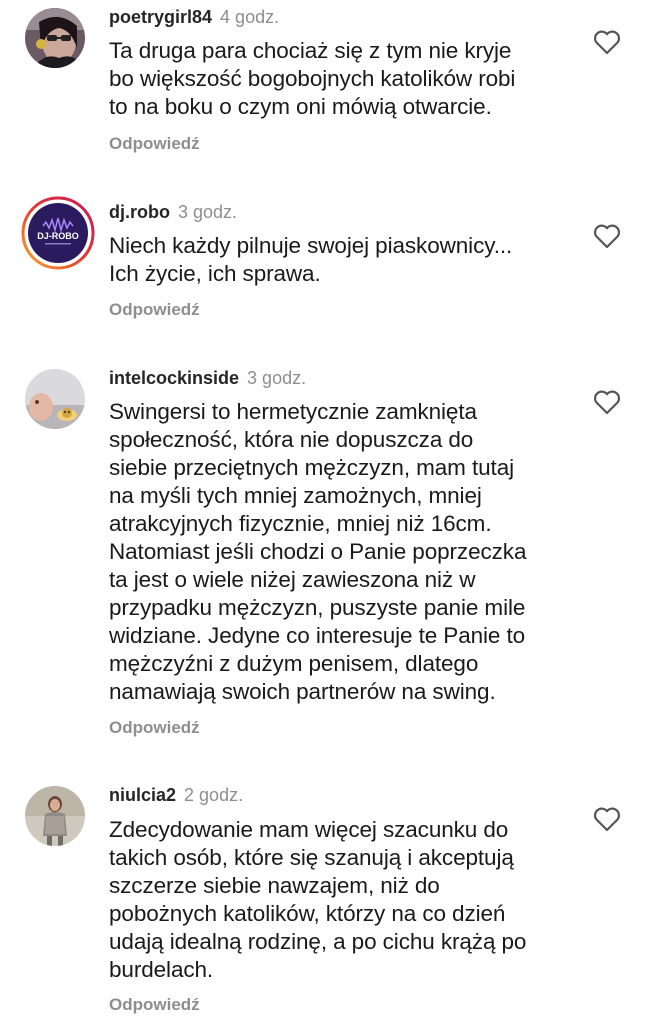  What do you see at coordinates (250, 17) in the screenshot?
I see `timestamp: 4 godz.` at bounding box center [250, 17].